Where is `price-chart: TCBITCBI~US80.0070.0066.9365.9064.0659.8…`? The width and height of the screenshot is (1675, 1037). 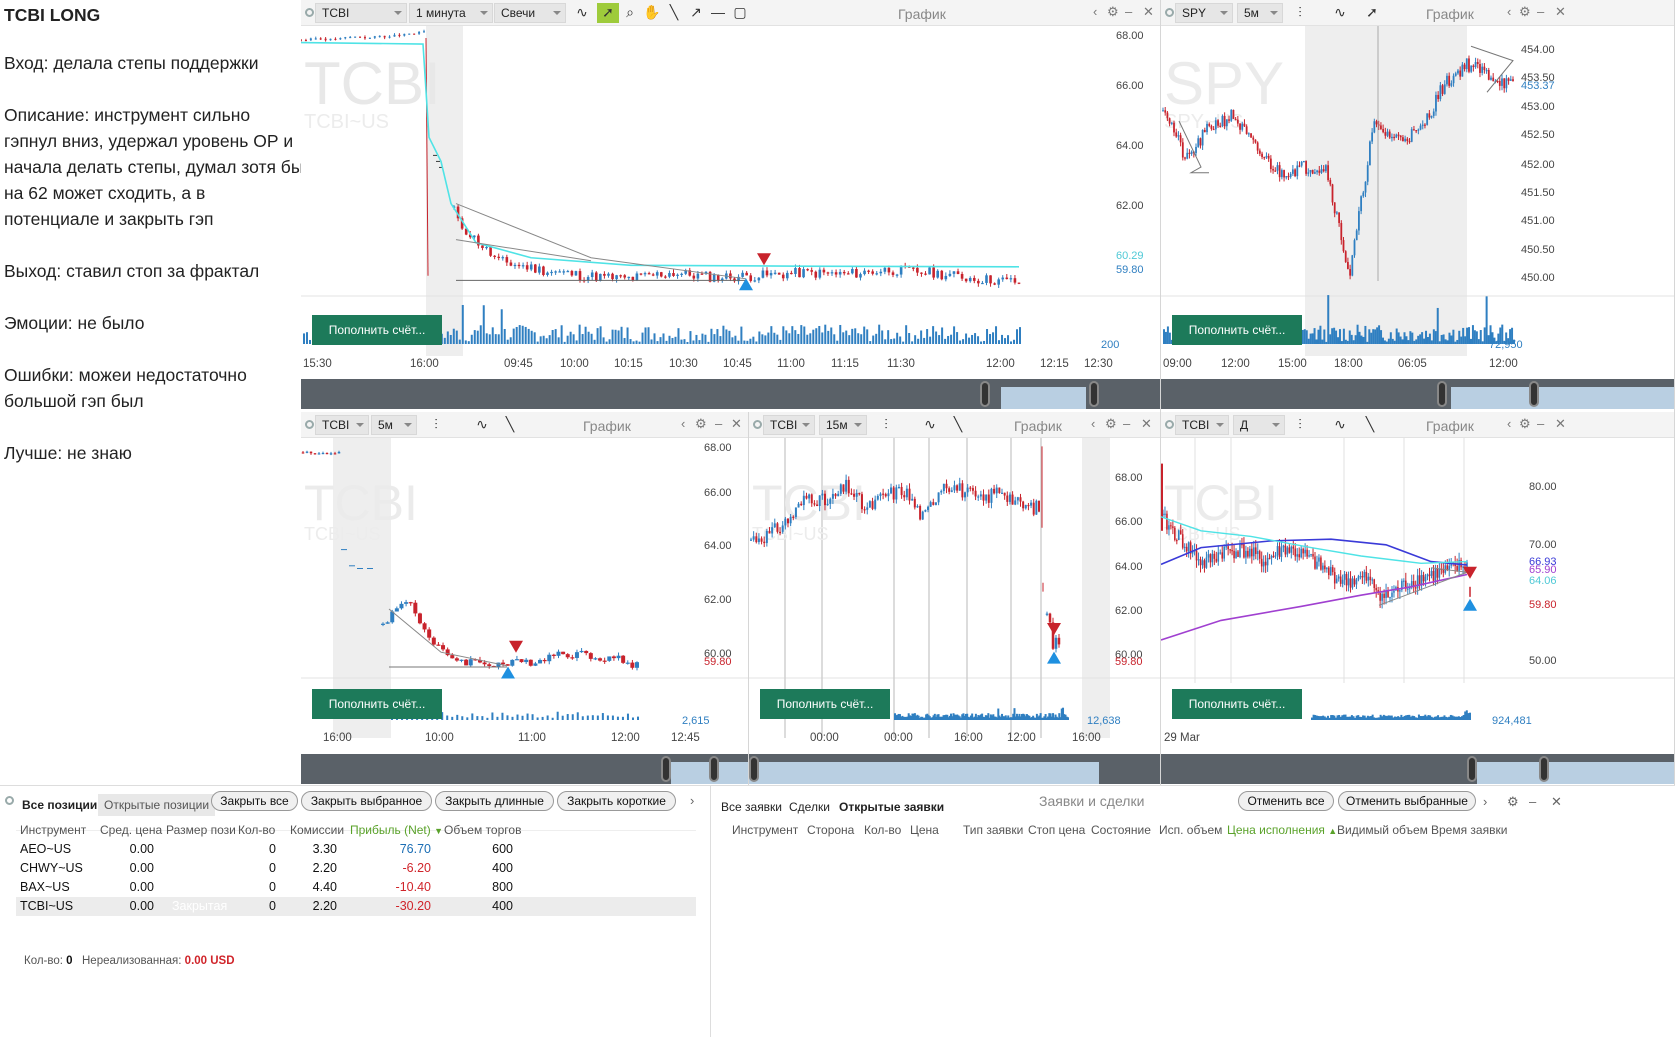 price-chart: TCBITCBI~US80.0070.0066.9365.9064.0659.8… is located at coordinates (1418, 611).